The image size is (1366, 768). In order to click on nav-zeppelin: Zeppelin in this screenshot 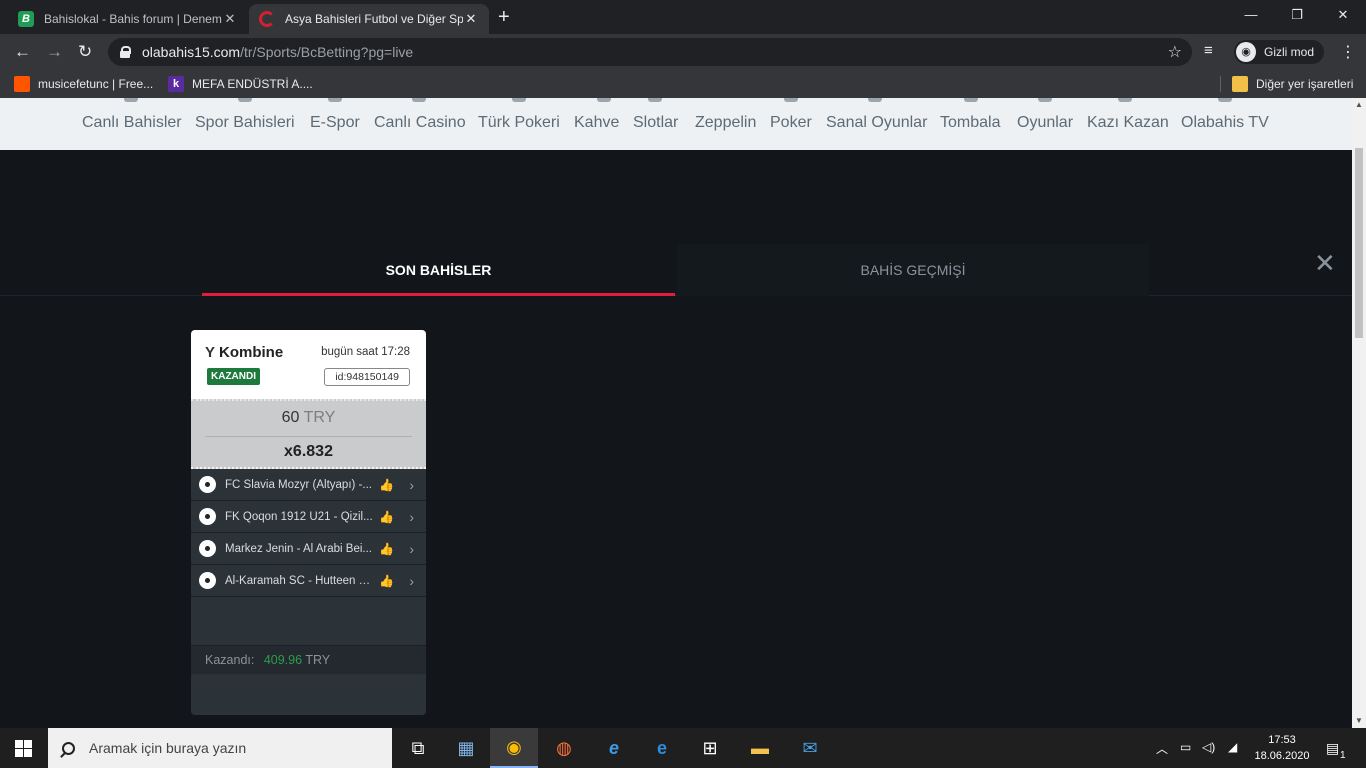, I will do `click(725, 123)`.